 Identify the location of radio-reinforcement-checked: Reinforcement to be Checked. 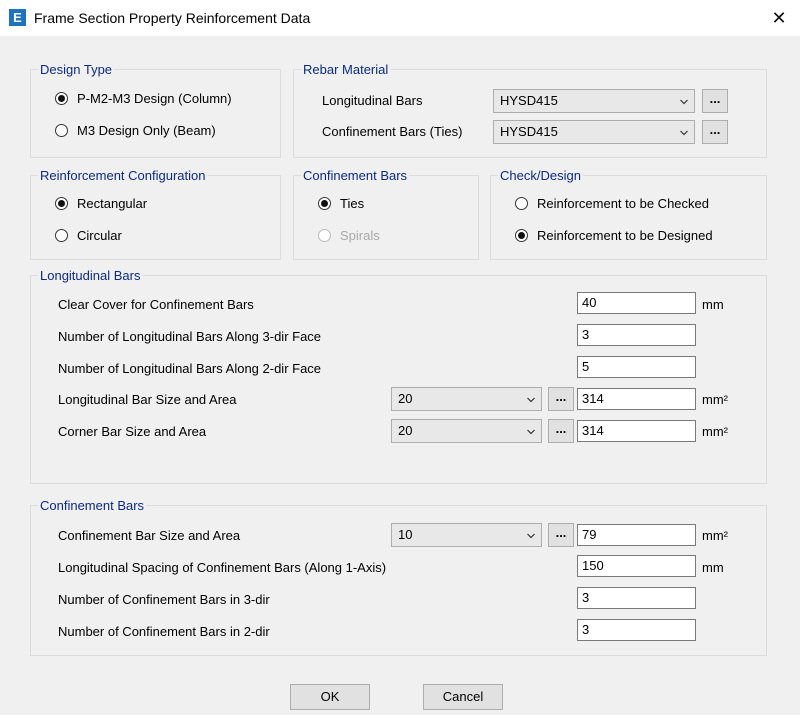
(612, 203).